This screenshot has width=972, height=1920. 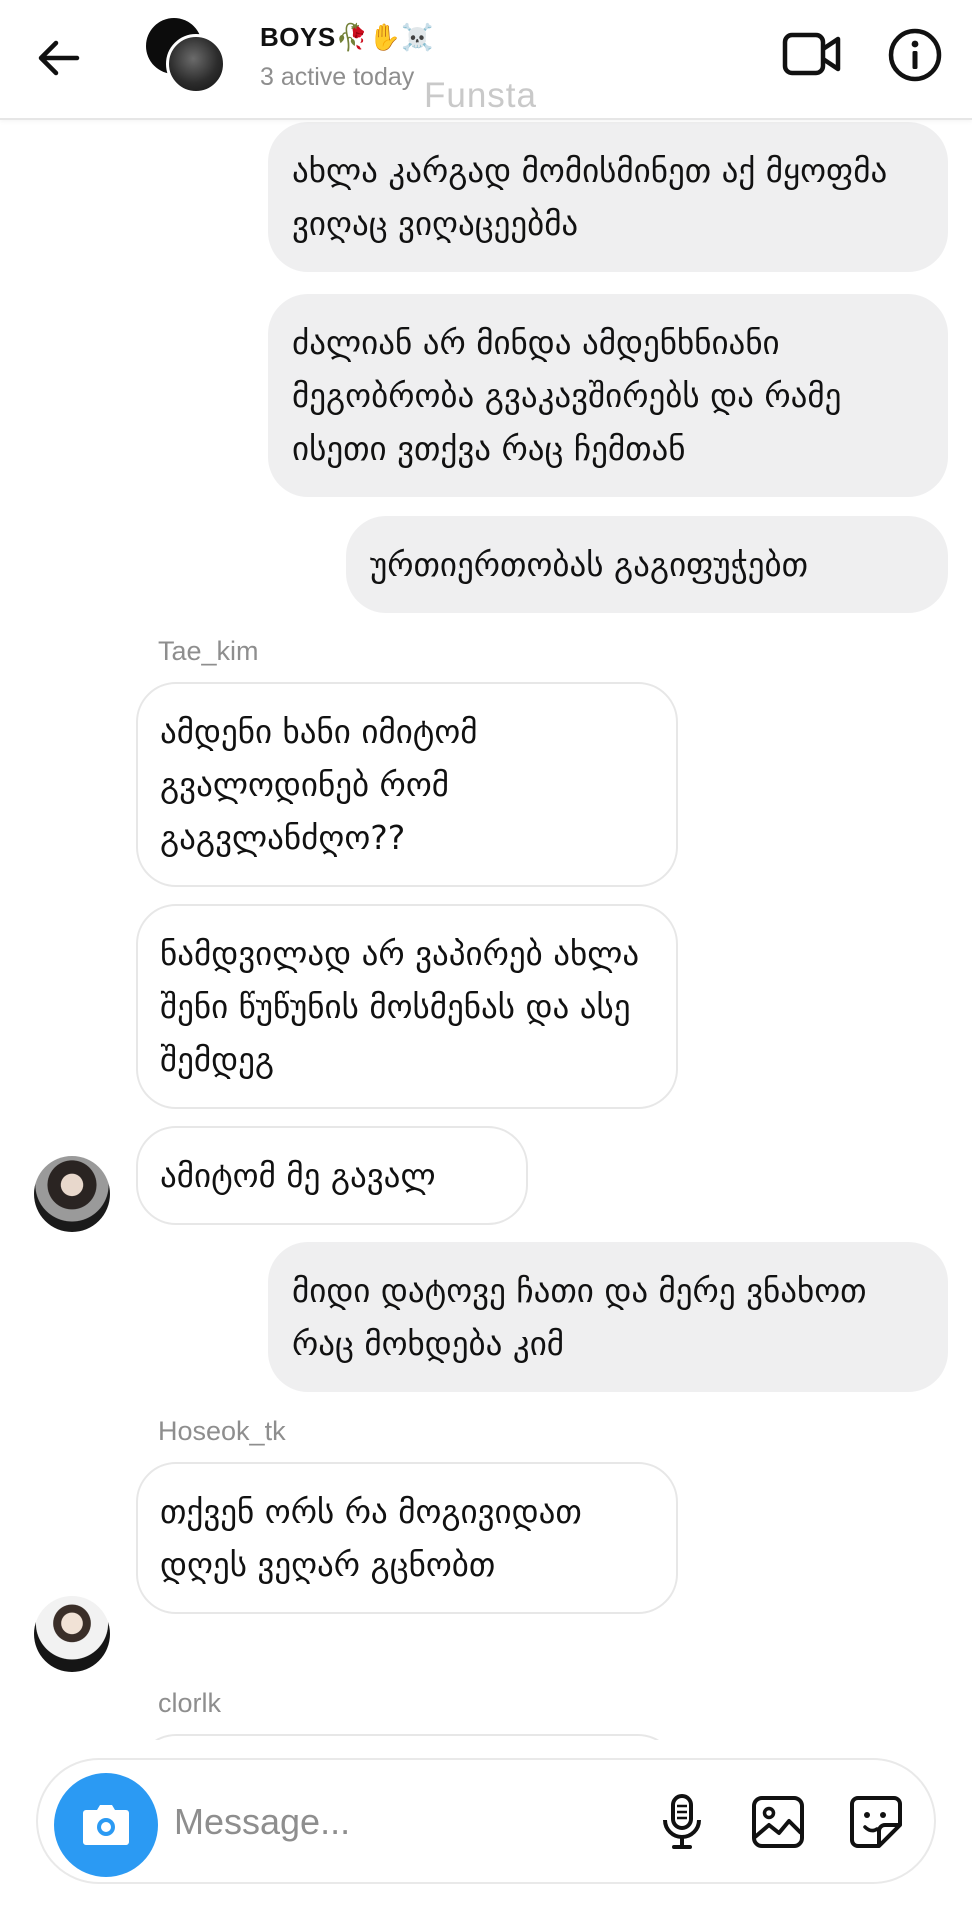 What do you see at coordinates (480, 95) in the screenshot?
I see `funsta-watermark: Funsta` at bounding box center [480, 95].